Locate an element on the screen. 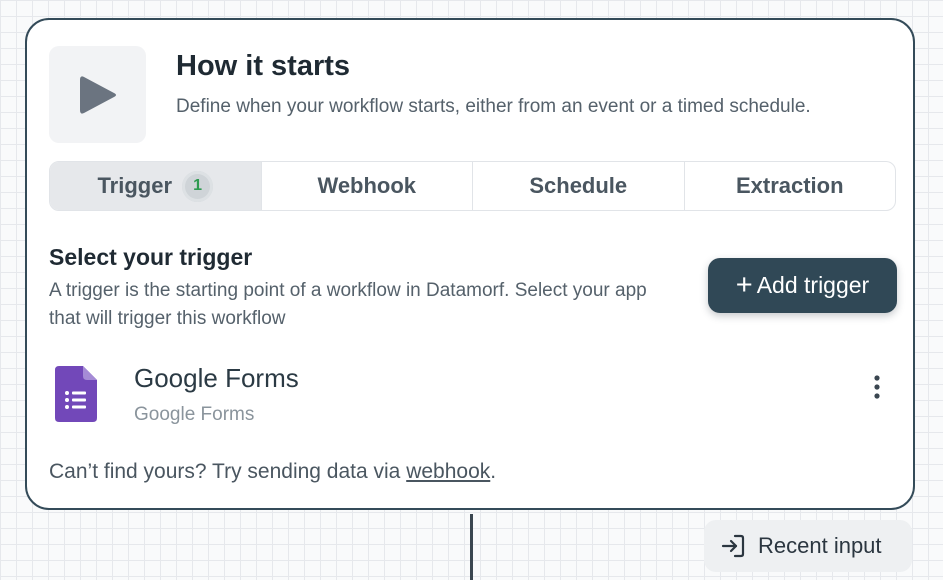  add-trigger-button: + Add trigger is located at coordinates (802, 285).